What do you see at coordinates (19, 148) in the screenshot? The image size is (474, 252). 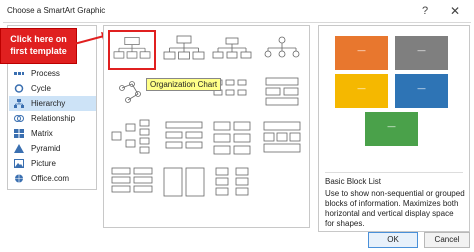 I see `pyramid-icon` at bounding box center [19, 148].